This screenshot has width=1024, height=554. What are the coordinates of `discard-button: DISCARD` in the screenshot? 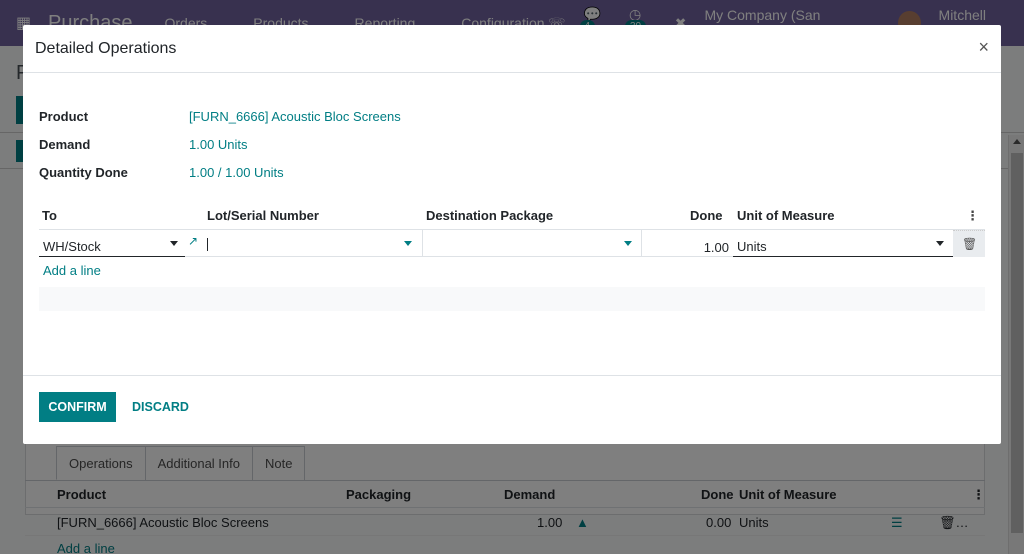 It's located at (160, 407).